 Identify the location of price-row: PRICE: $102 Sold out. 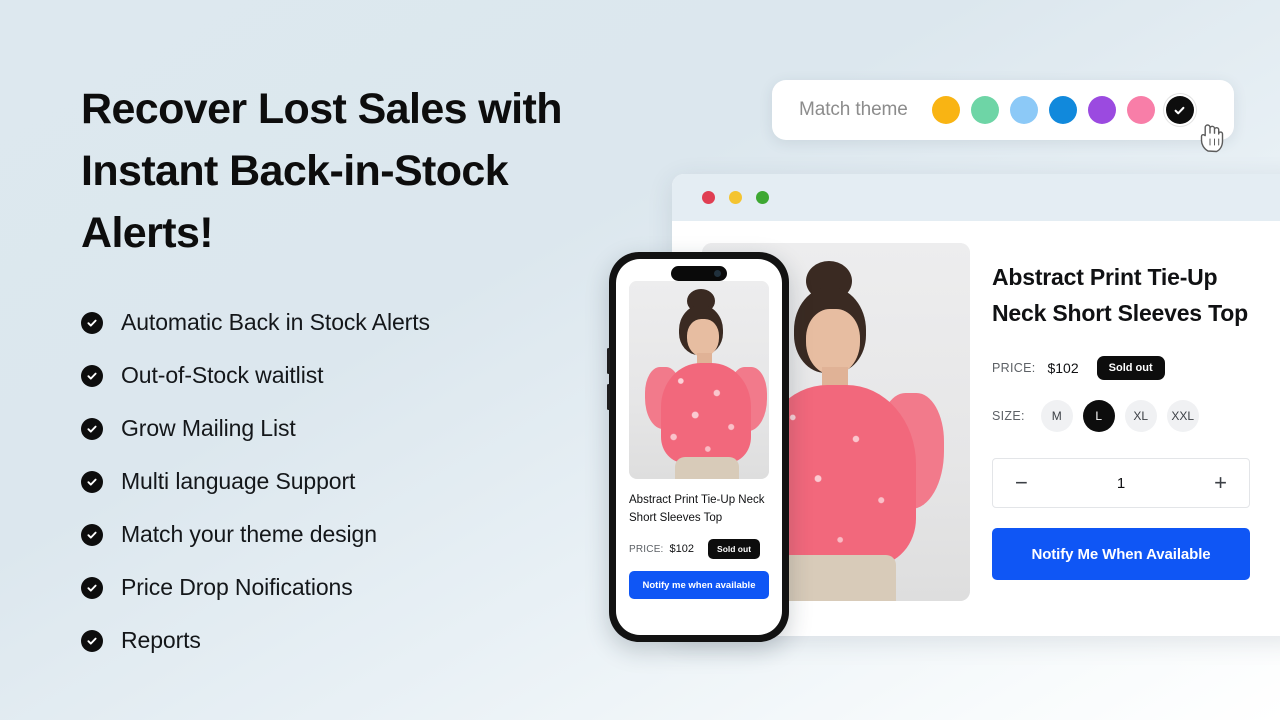
(1123, 368).